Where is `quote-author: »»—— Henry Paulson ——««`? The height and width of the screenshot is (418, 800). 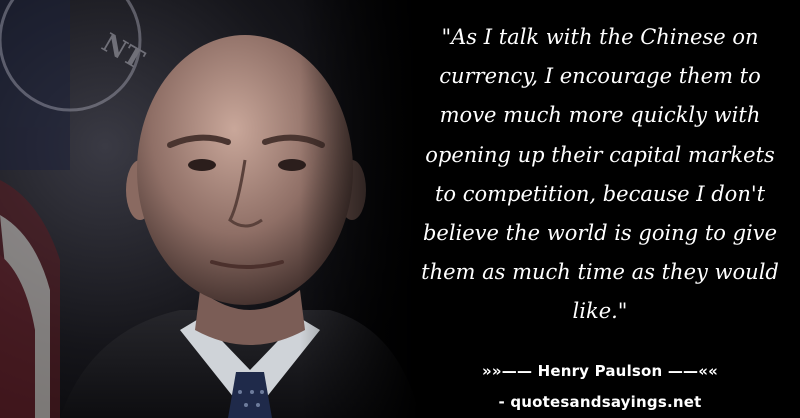
quote-author: »»—— Henry Paulson ——«« is located at coordinates (600, 371).